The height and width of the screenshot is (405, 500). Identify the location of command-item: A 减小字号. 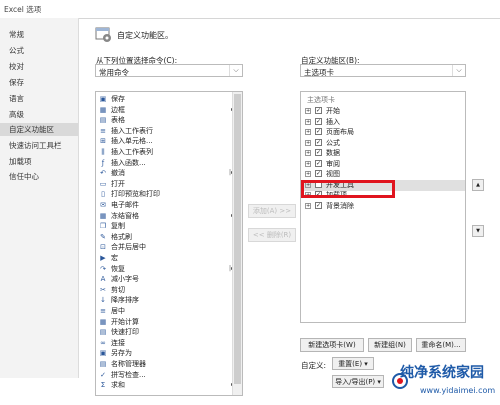
(166, 279).